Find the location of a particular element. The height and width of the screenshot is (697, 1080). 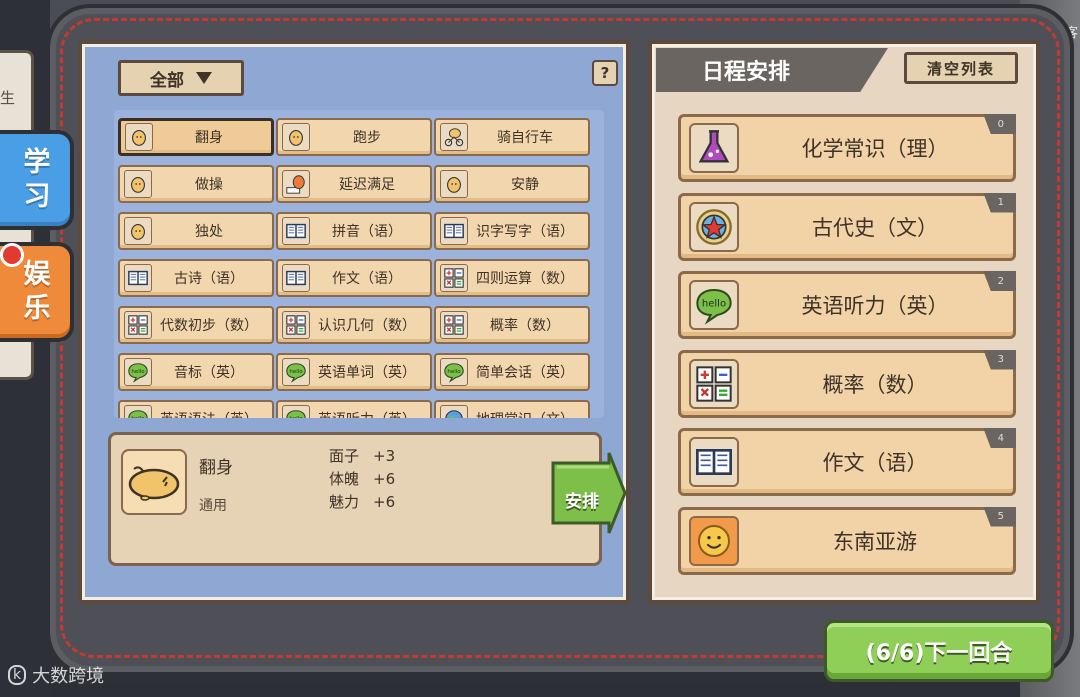

activity-detail: 翻身 通用 面子 +3 体魄 +6 魅力 +6 安排 is located at coordinates (367, 499).